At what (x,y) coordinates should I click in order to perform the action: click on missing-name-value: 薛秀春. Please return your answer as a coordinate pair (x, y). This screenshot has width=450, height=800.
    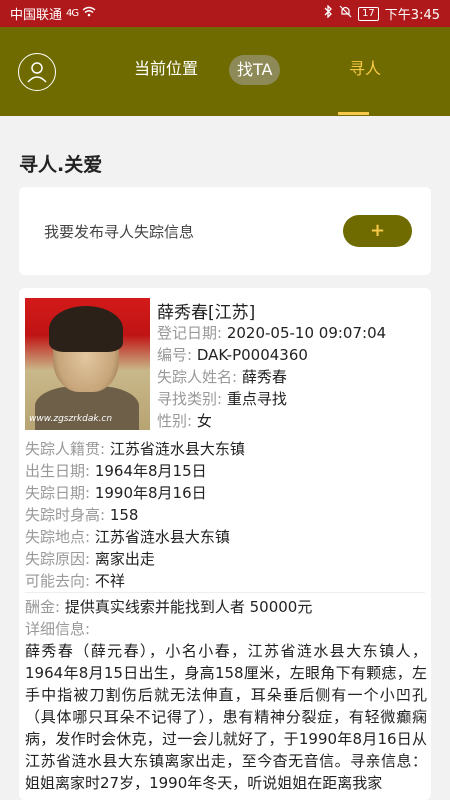
    Looking at the image, I should click on (264, 377).